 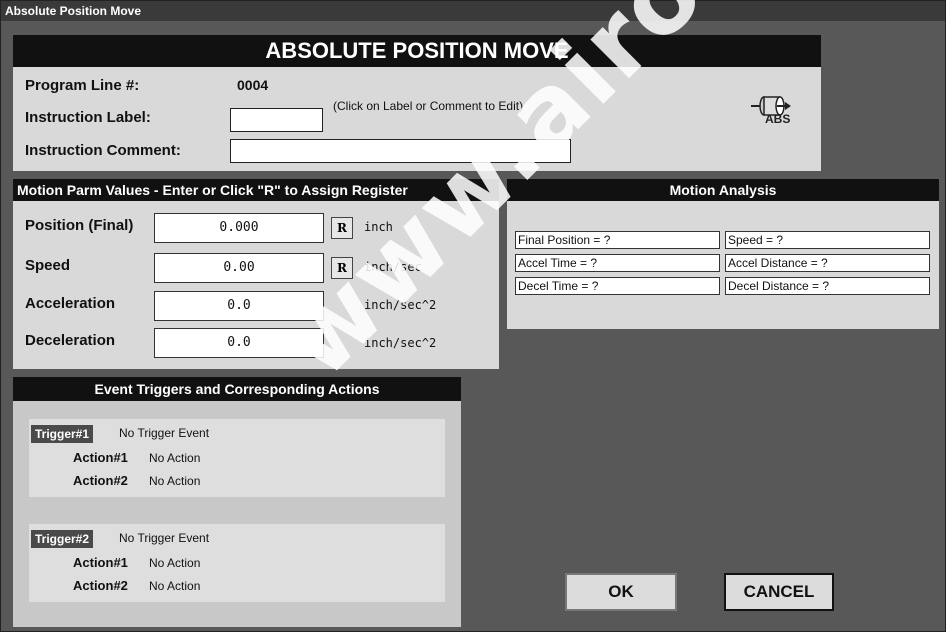 What do you see at coordinates (48, 265) in the screenshot?
I see `speed-label: Speed` at bounding box center [48, 265].